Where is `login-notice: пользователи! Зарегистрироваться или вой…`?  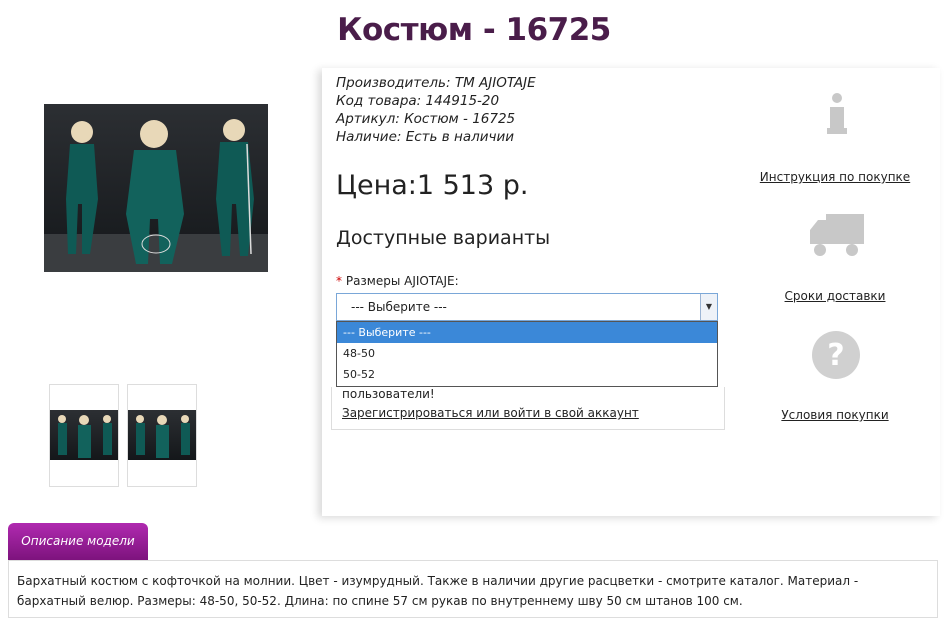
login-notice: пользователи! Зарегистрироваться или вой… is located at coordinates (528, 408).